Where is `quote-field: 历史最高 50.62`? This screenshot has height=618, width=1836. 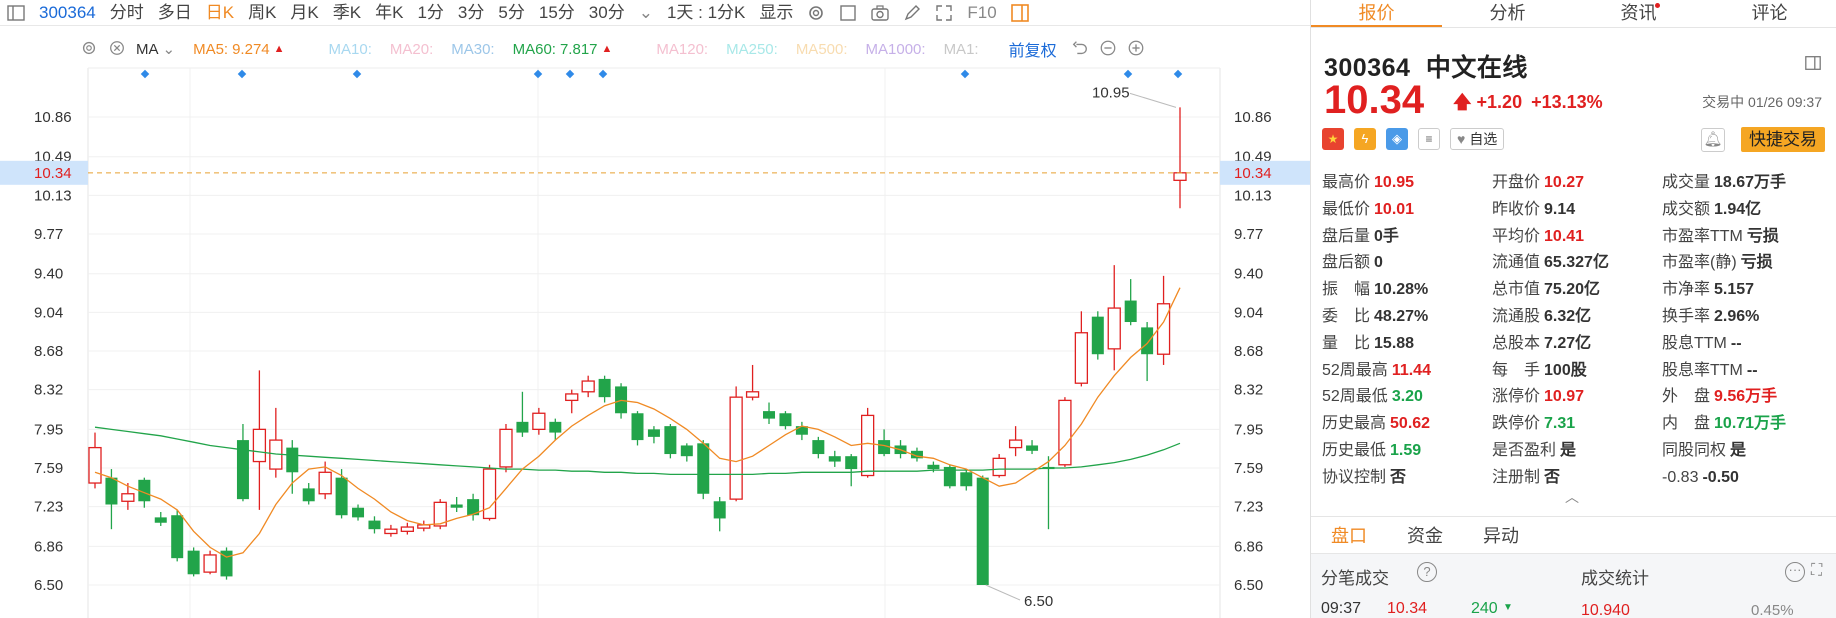
quote-field: 历史最高 50.62 is located at coordinates (1407, 424).